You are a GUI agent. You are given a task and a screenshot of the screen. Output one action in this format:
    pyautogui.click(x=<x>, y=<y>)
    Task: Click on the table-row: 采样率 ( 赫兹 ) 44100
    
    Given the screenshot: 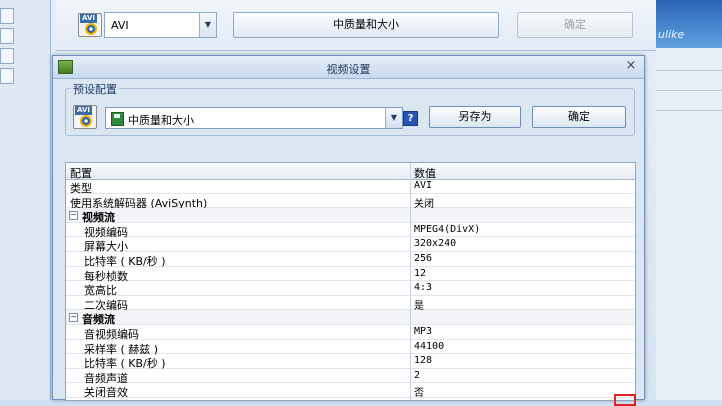 What is the action you would take?
    pyautogui.click(x=350, y=348)
    